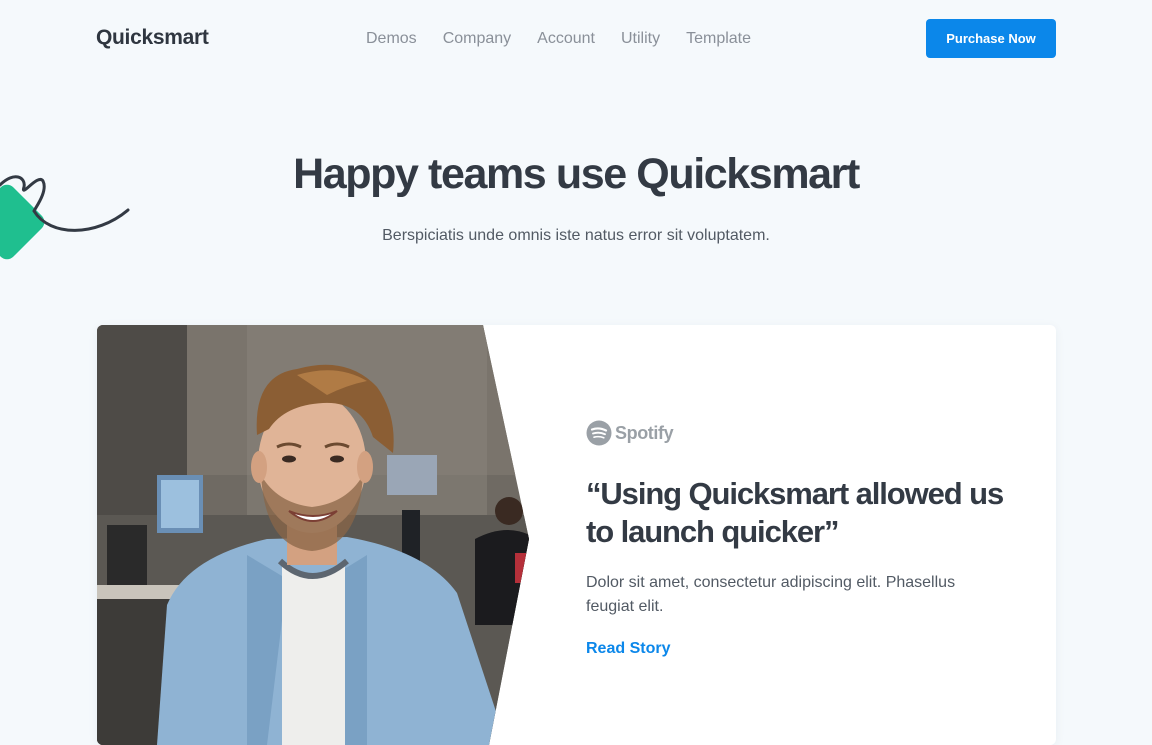  Describe the element at coordinates (566, 39) in the screenshot. I see `nav-item-account: Account` at that location.